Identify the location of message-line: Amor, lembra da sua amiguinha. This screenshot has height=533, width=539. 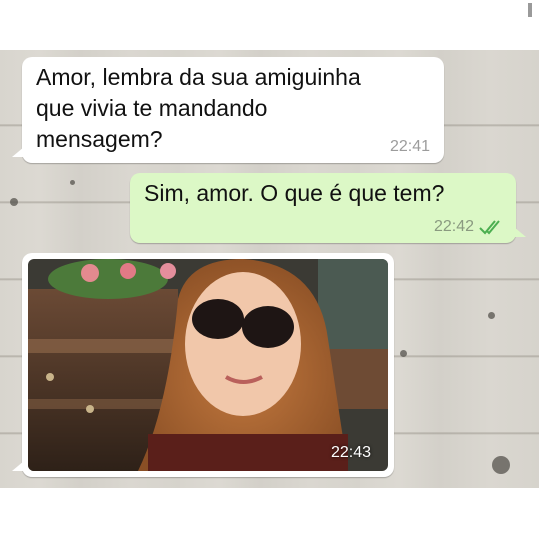
(198, 77).